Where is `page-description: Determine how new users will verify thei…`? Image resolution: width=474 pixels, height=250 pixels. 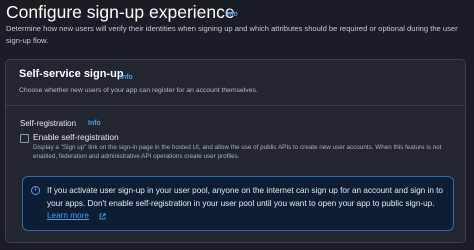 page-description: Determine how new users will verify thei… is located at coordinates (232, 34).